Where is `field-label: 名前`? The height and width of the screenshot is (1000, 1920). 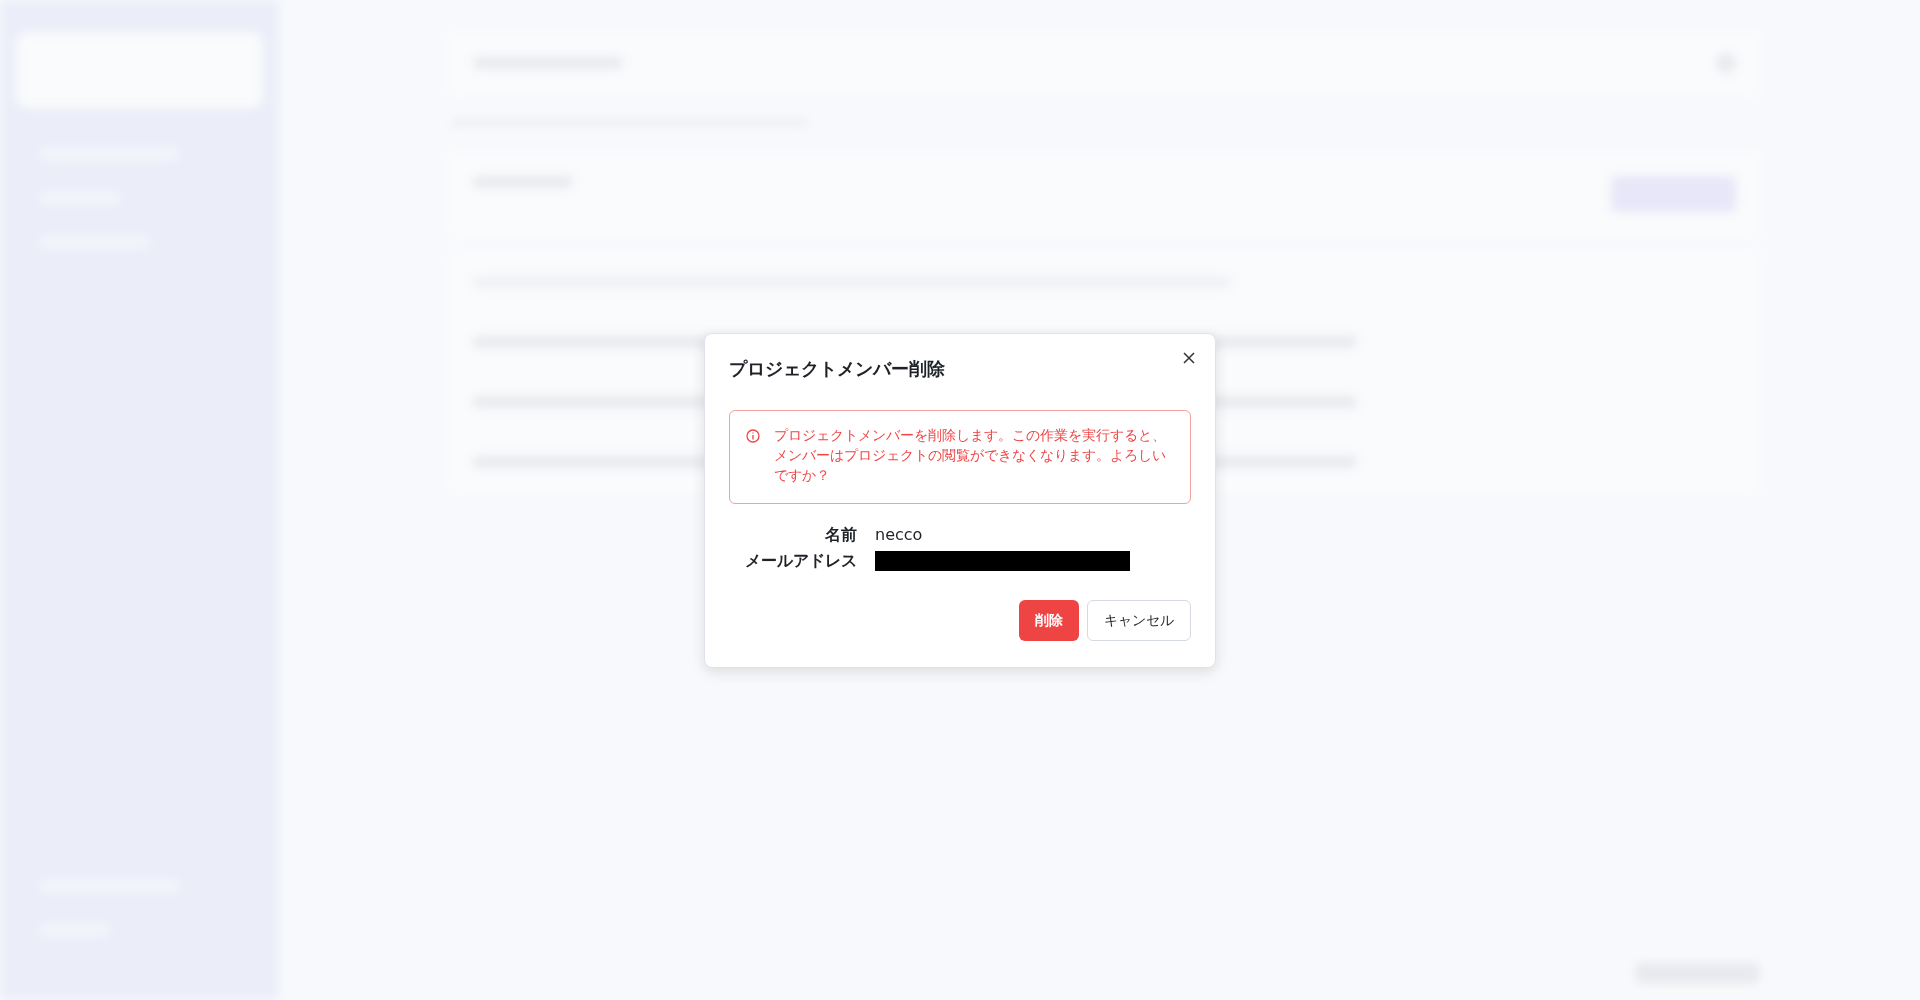 field-label: 名前 is located at coordinates (840, 534).